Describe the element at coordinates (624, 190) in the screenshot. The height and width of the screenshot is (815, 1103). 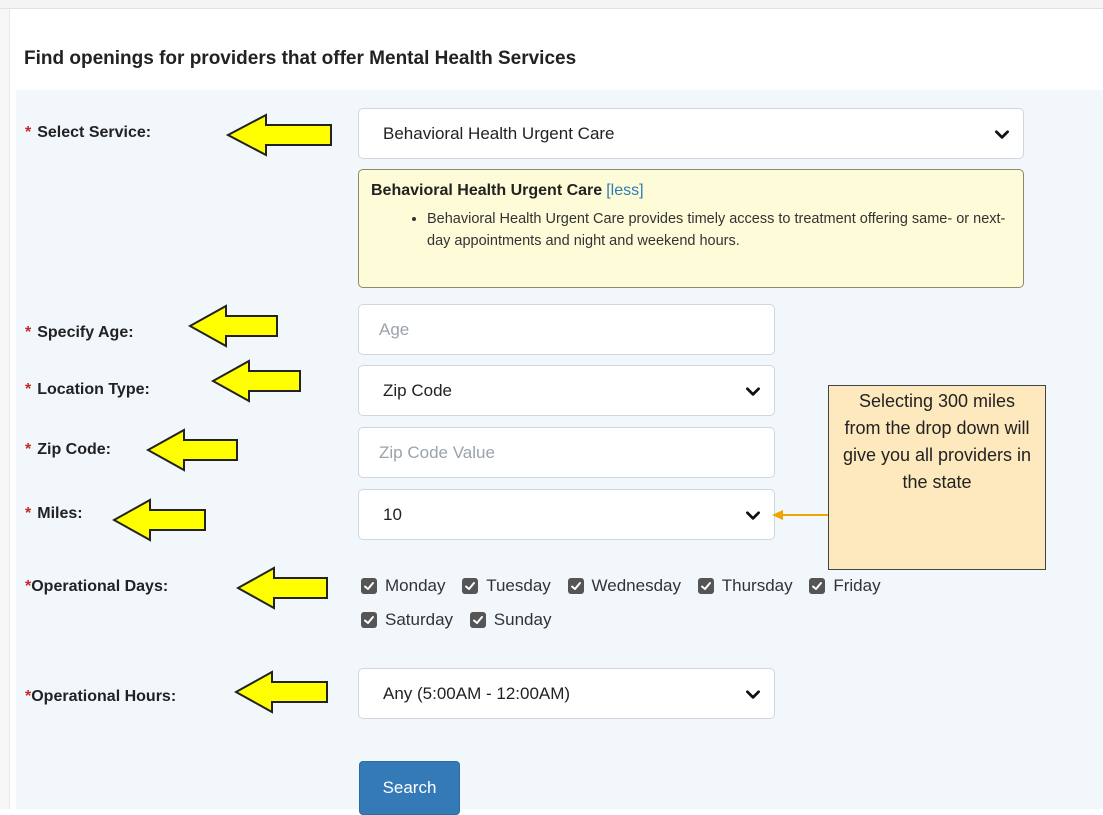
I see `less-toggle-link: [less]` at that location.